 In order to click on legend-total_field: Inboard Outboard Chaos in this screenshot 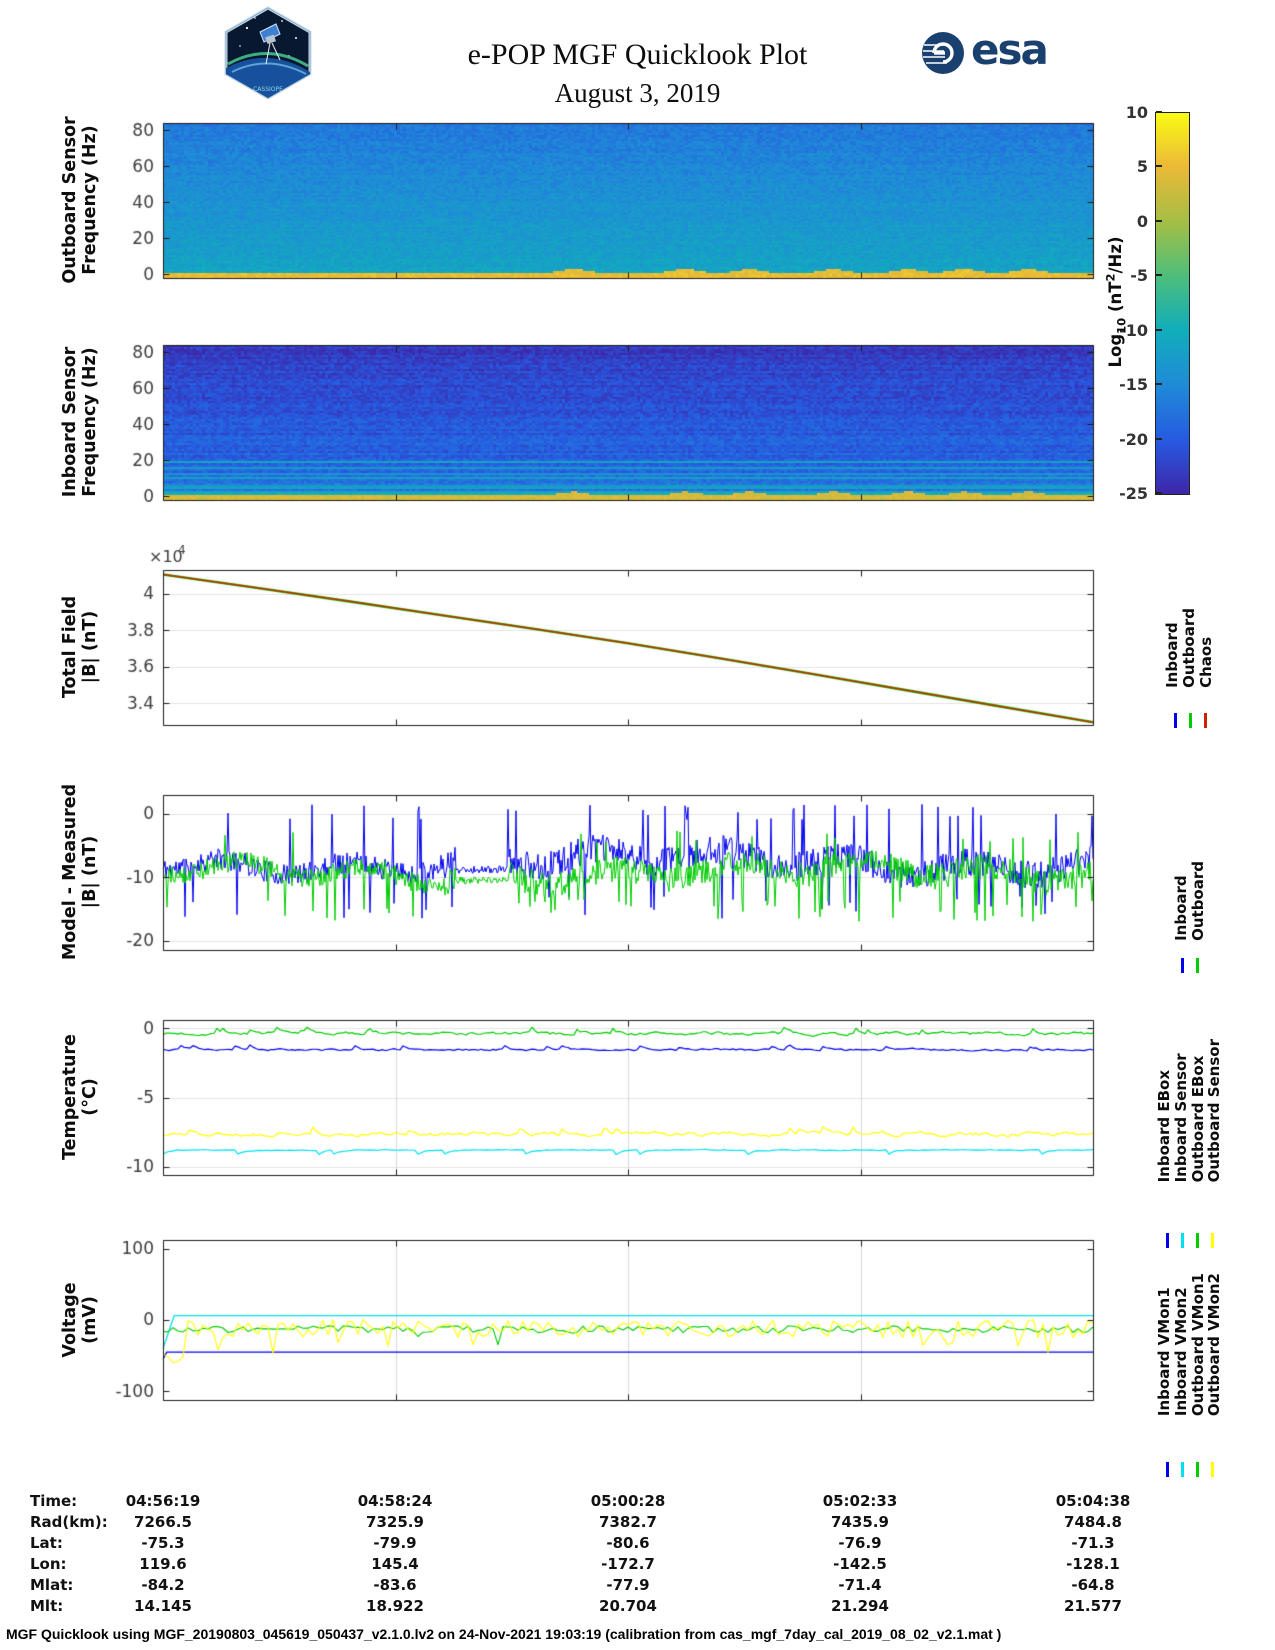, I will do `click(1190, 647)`.